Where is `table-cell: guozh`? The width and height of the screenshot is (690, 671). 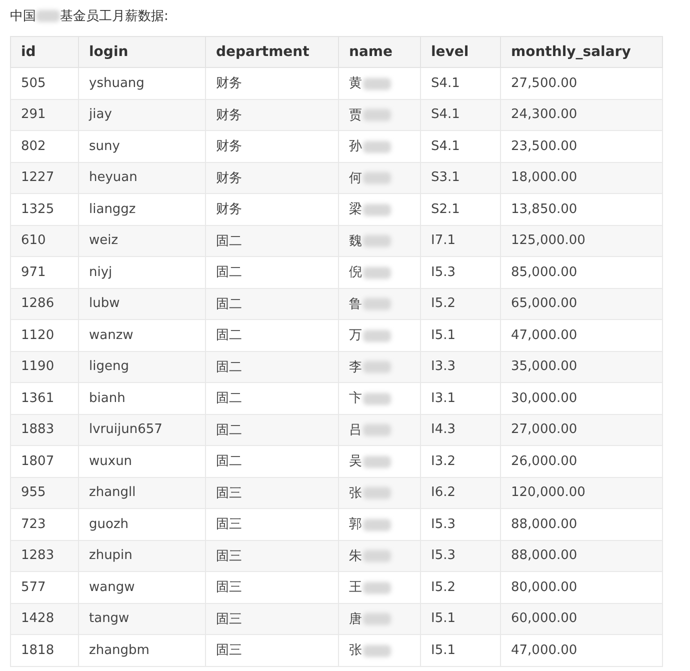
table-cell: guozh is located at coordinates (142, 524).